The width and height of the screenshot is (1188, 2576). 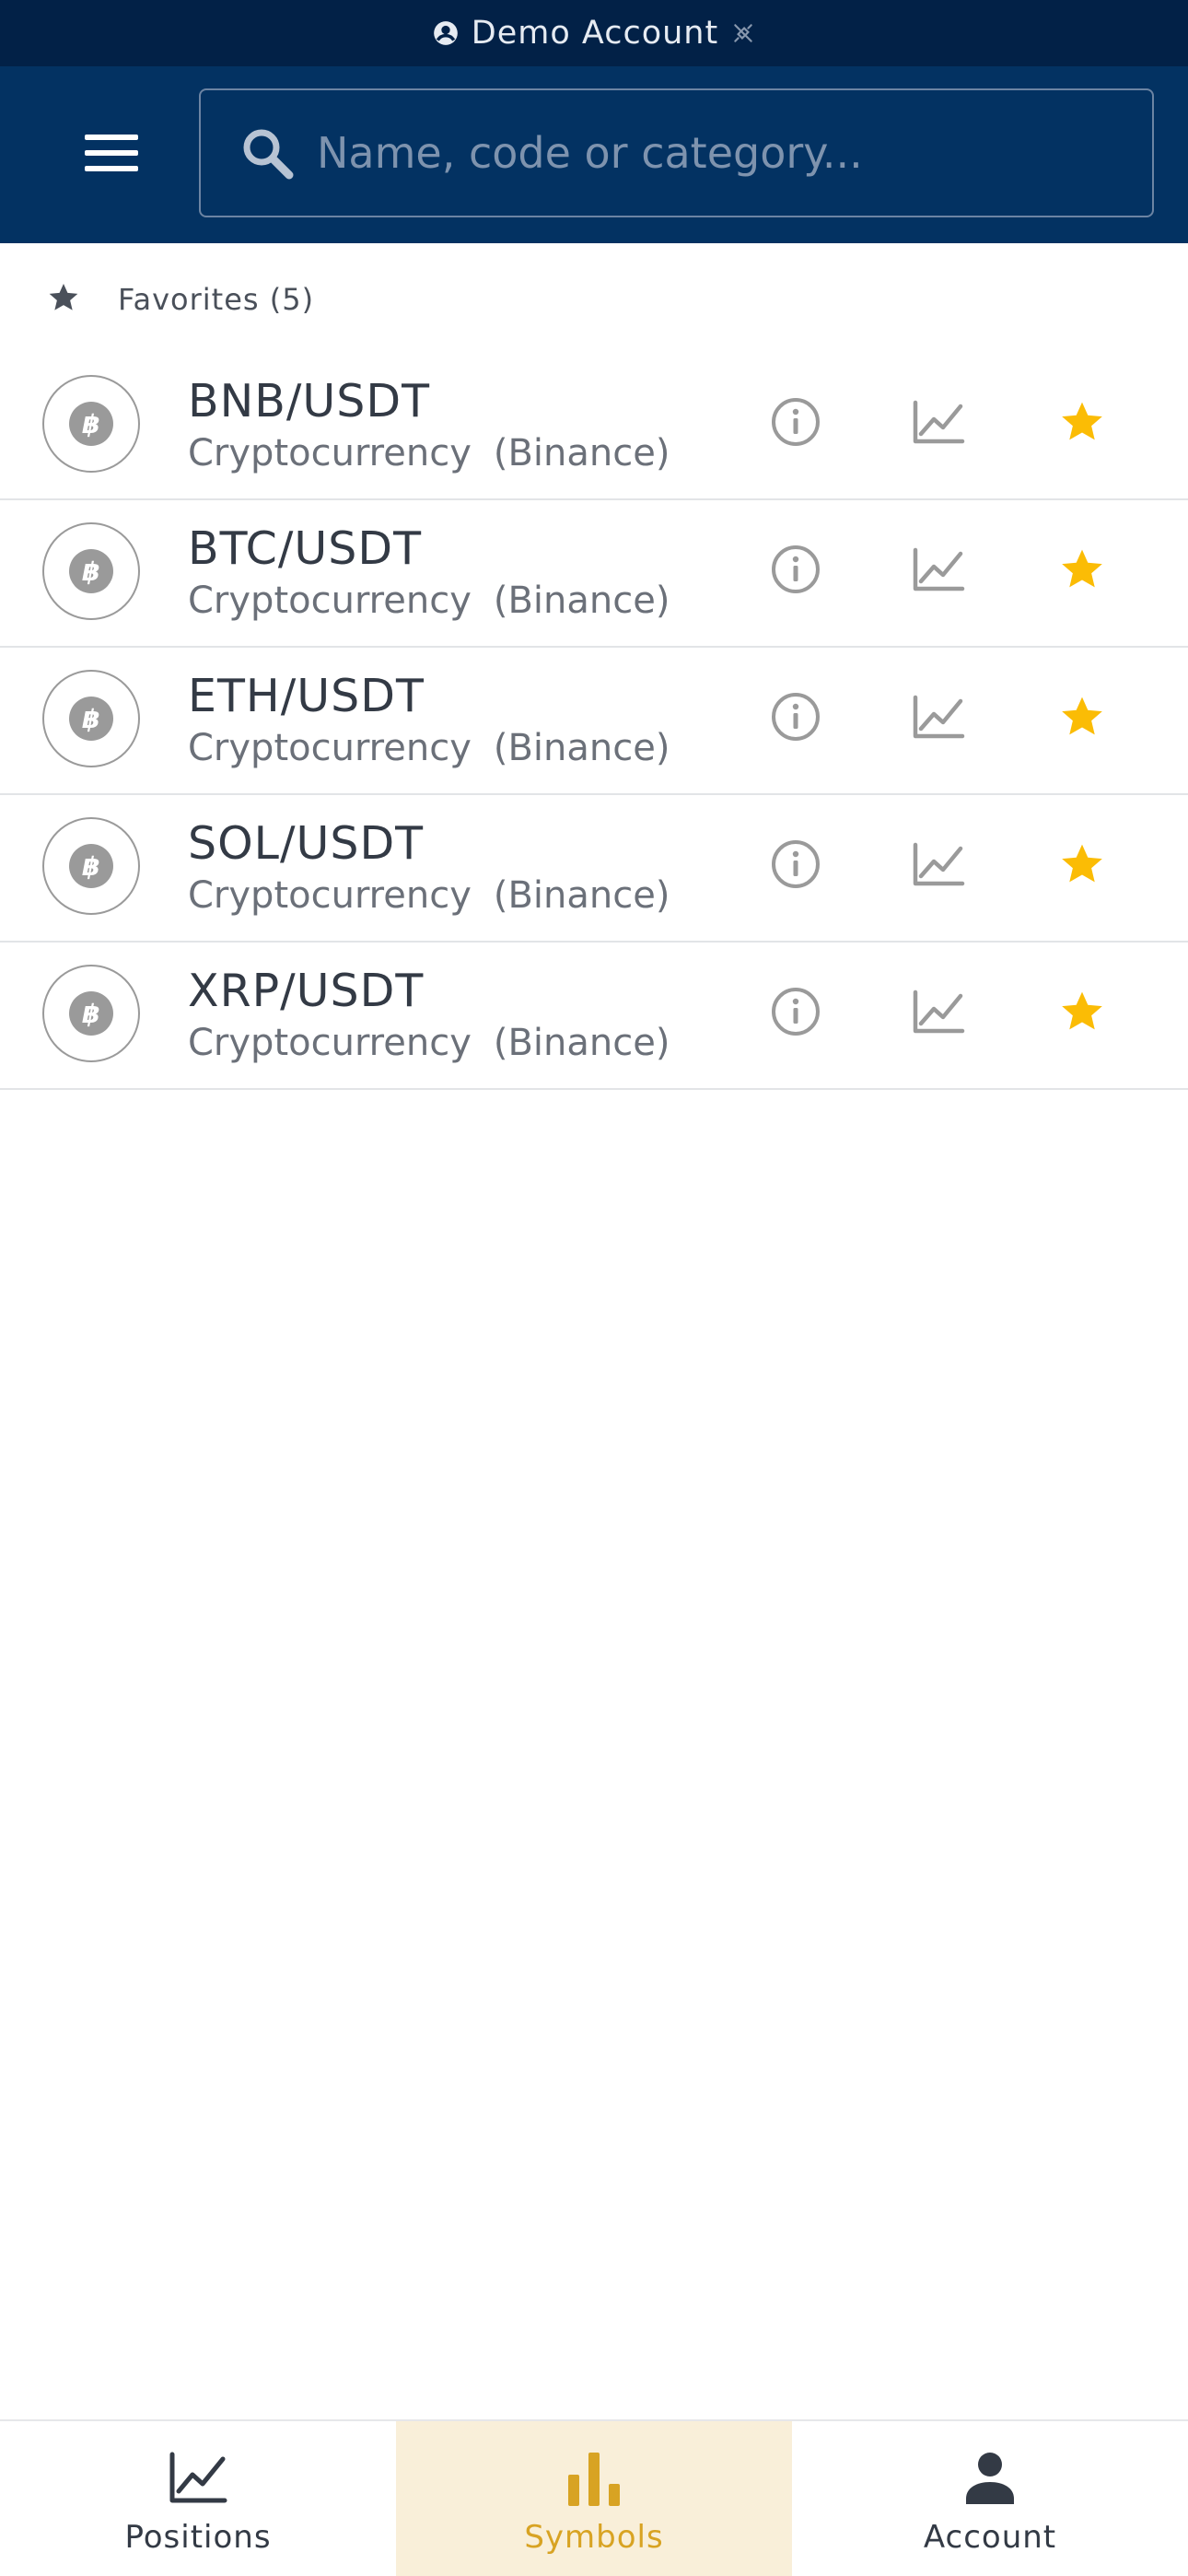 What do you see at coordinates (594, 2477) in the screenshot?
I see `bar-chart-icon` at bounding box center [594, 2477].